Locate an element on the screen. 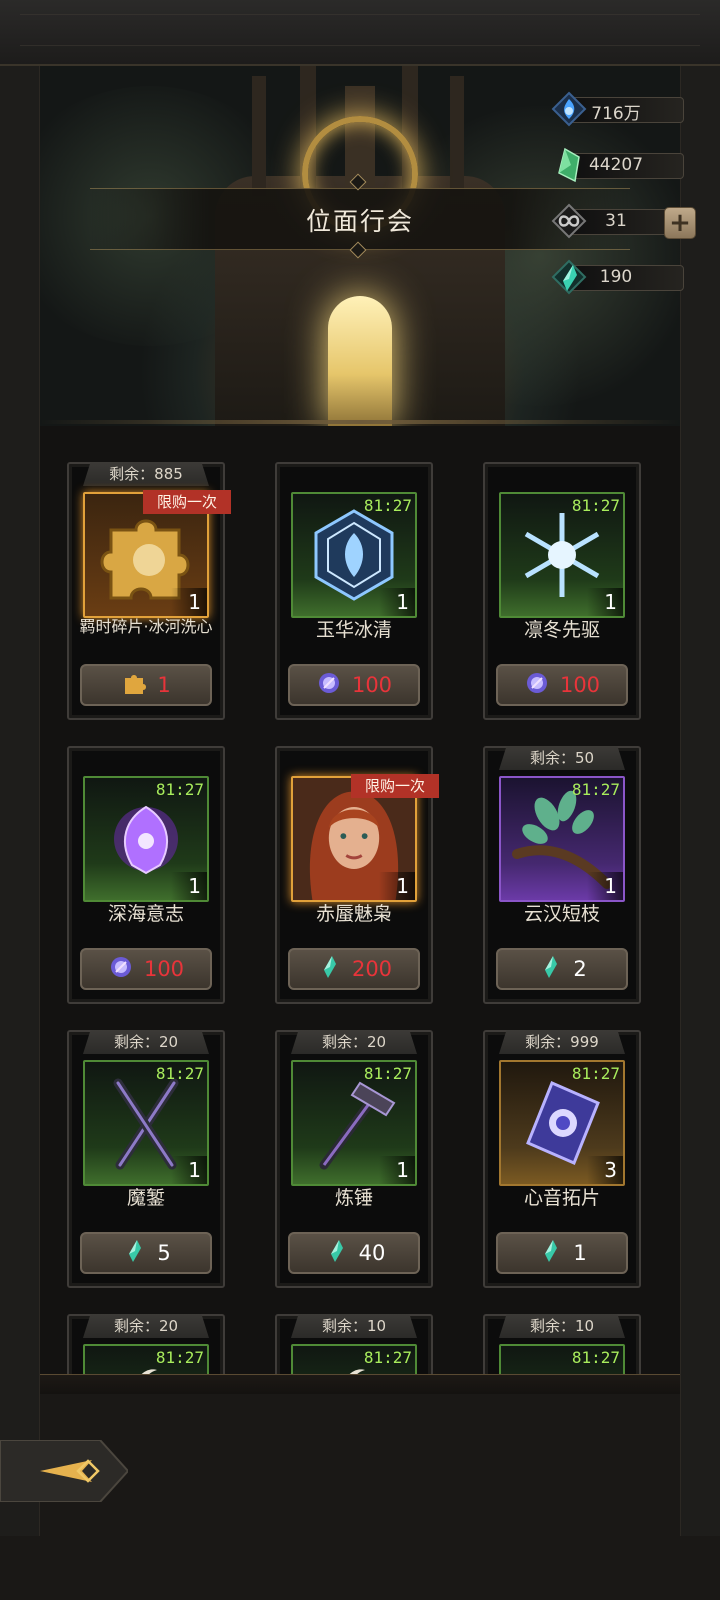 The width and height of the screenshot is (720, 1600). buy-button: 5 is located at coordinates (146, 1253).